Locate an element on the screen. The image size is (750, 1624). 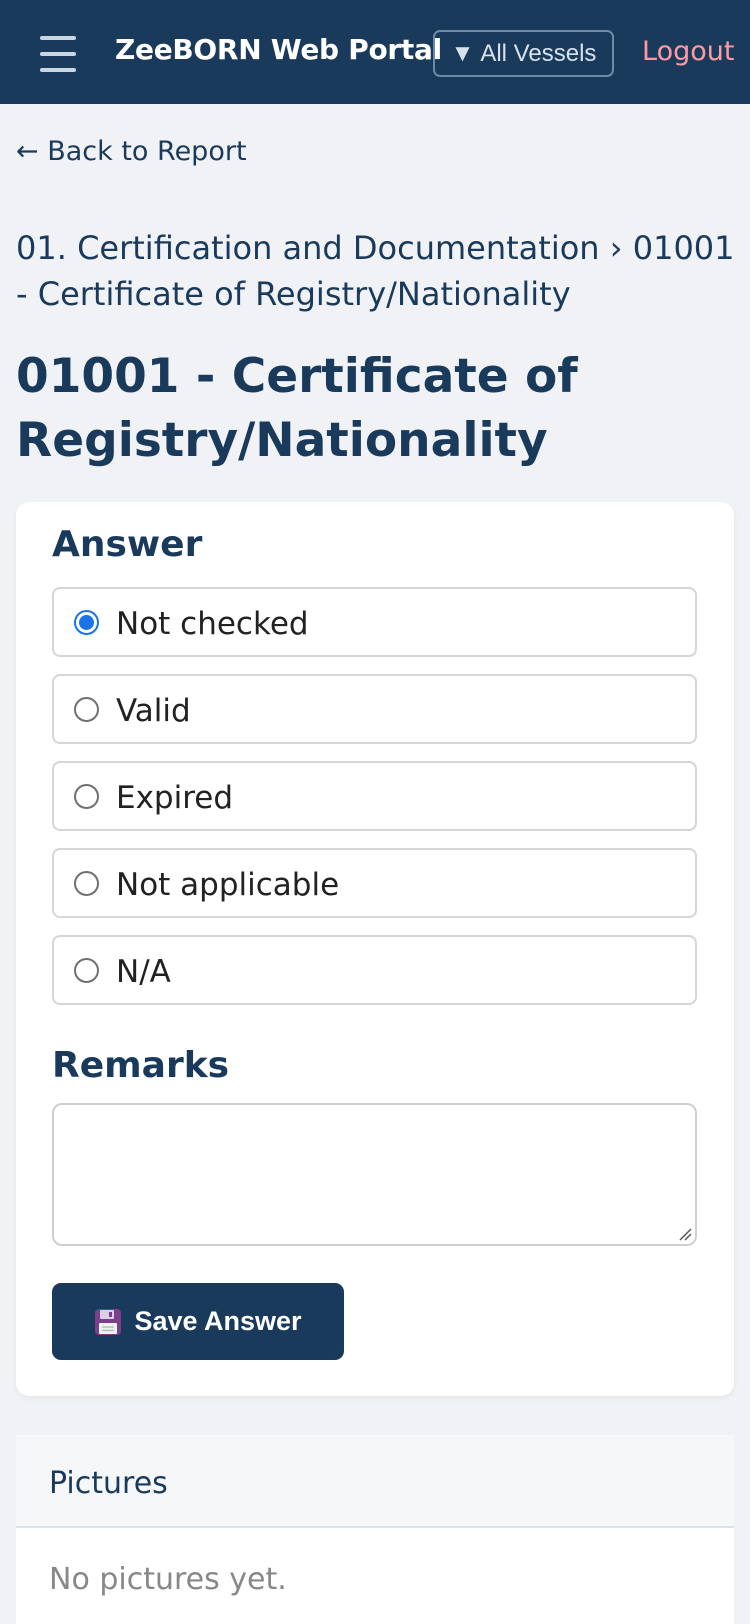
answer-option-label: Valid is located at coordinates (153, 711).